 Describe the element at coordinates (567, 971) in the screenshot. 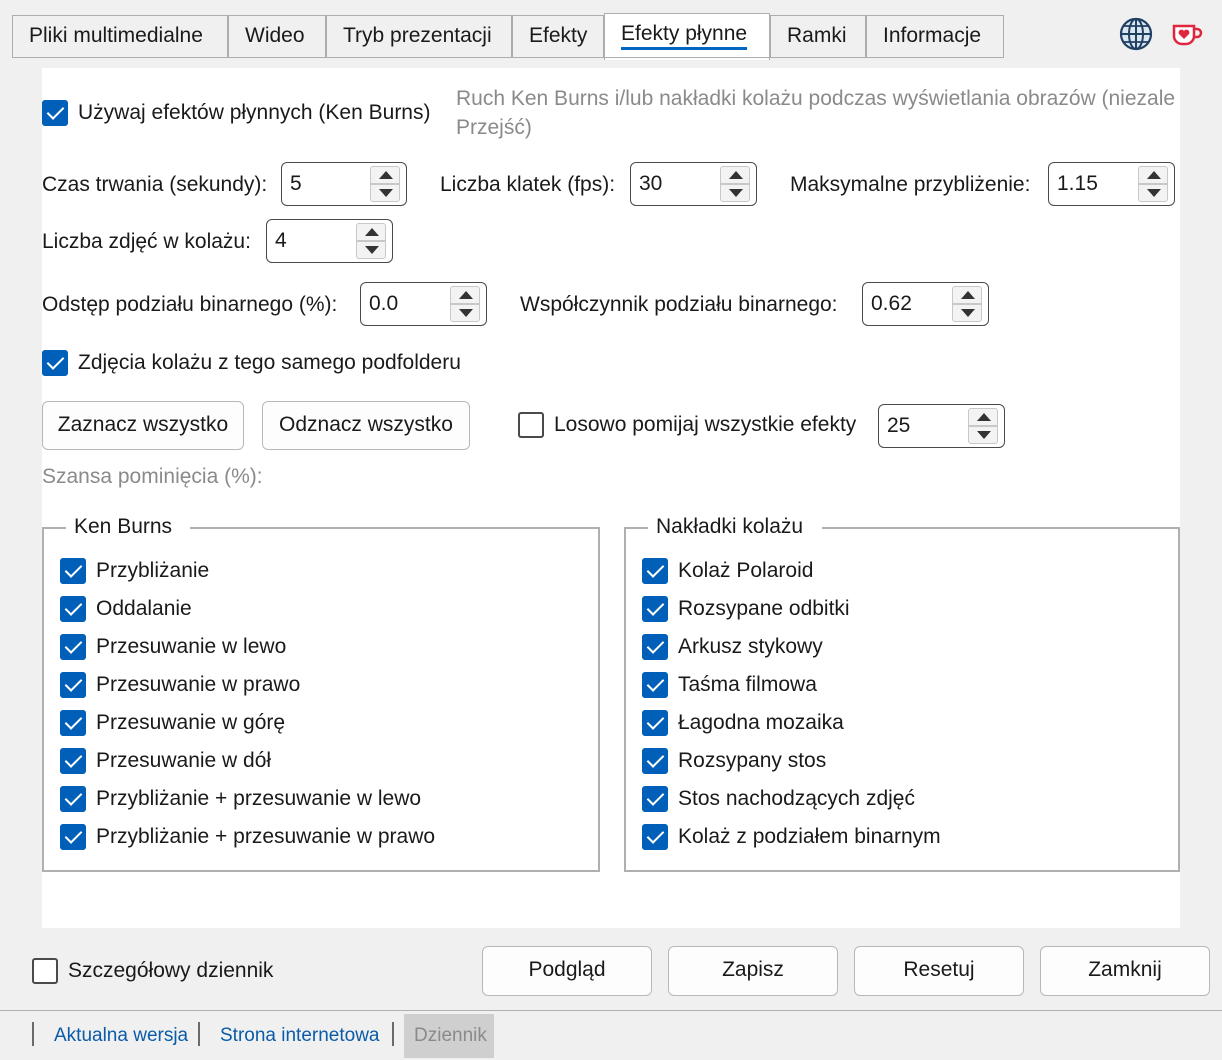

I see `preview-button: Podgląd` at that location.